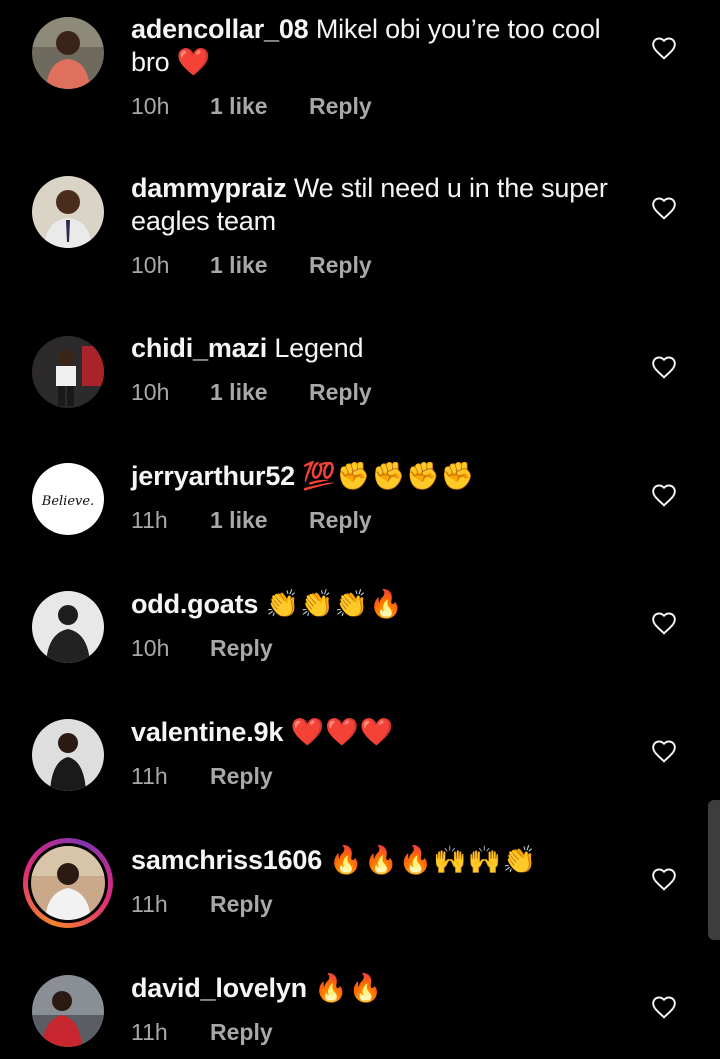  Describe the element at coordinates (226, 860) in the screenshot. I see `comment-username: samchriss1606` at that location.